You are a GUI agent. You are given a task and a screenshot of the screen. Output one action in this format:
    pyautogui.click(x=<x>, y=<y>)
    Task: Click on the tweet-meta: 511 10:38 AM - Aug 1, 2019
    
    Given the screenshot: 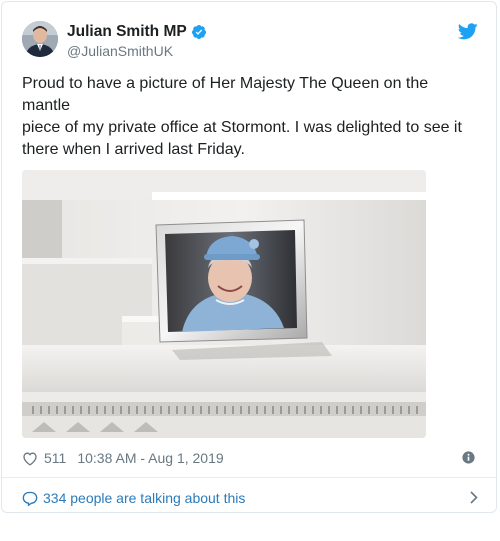 What is the action you would take?
    pyautogui.click(x=123, y=458)
    